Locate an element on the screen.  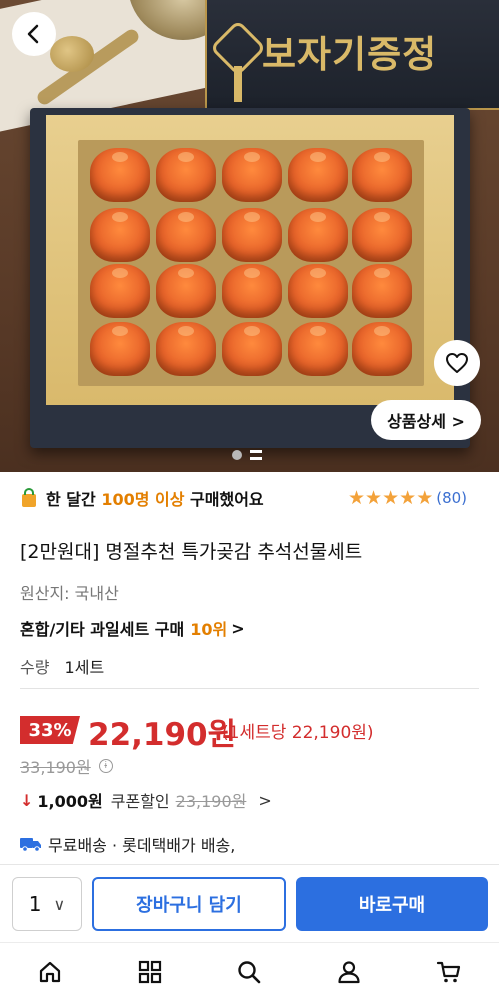
pager-current-icon is located at coordinates (256, 455).